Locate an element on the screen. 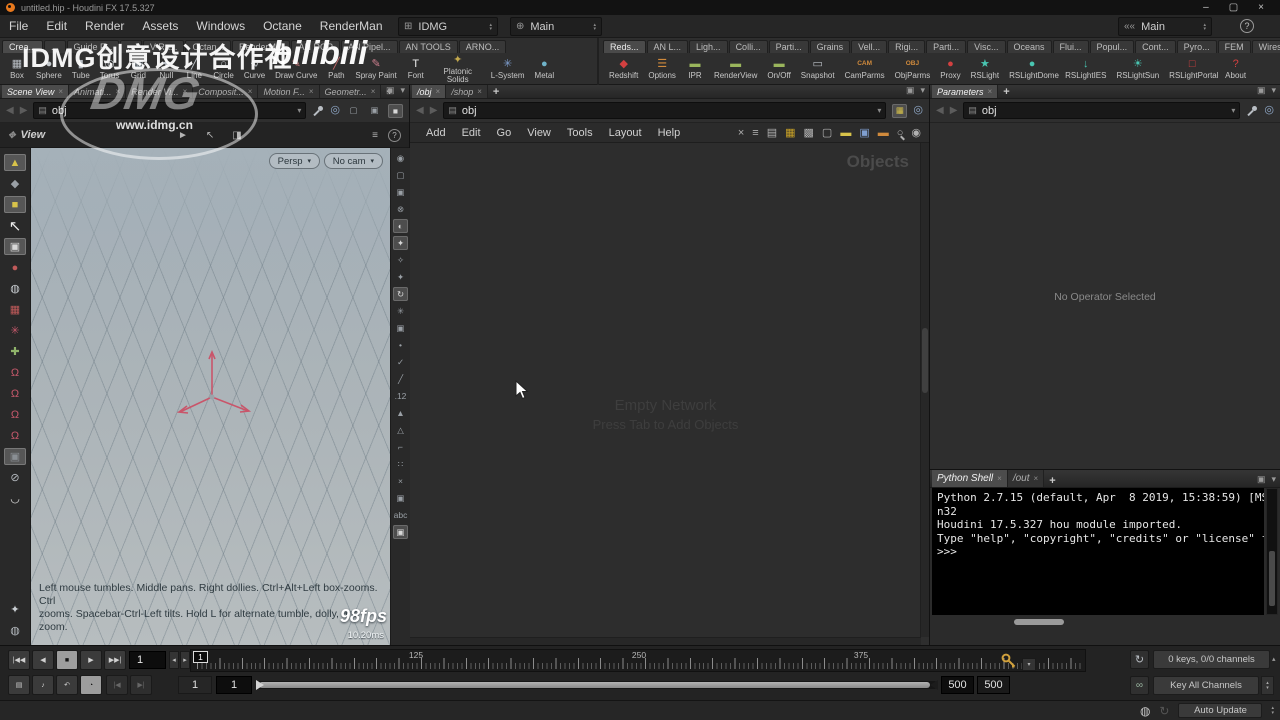 The width and height of the screenshot is (1280, 720). options-tool: ☰ Options is located at coordinates (662, 69).